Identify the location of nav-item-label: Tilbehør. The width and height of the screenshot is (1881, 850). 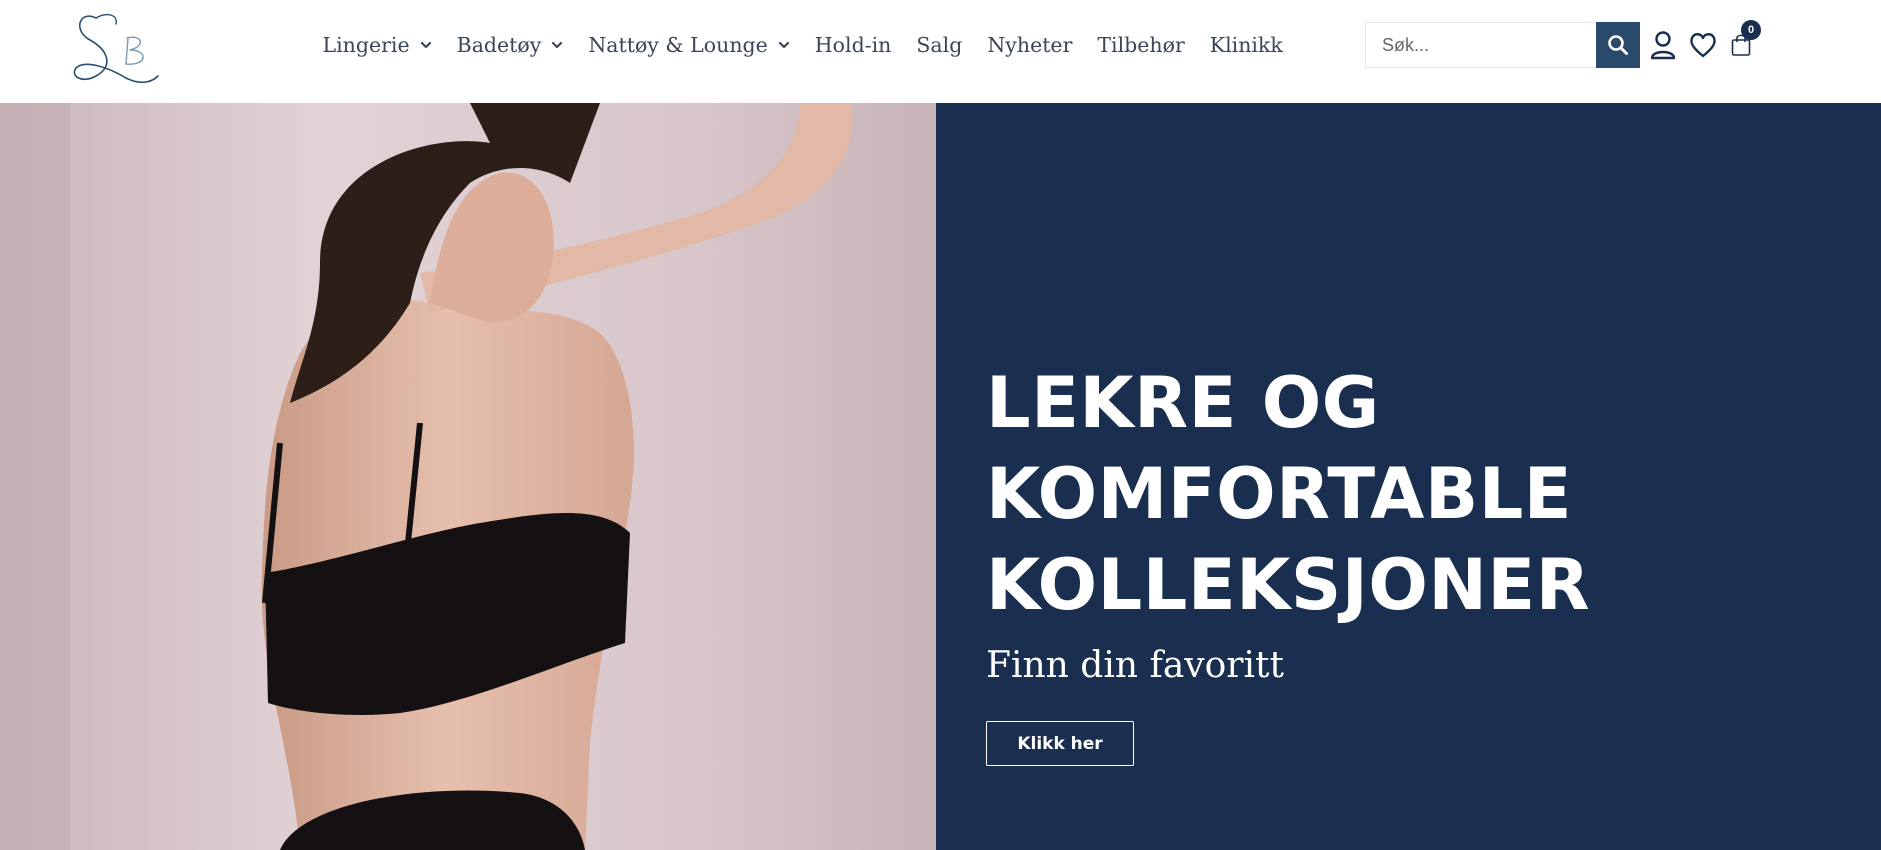
(1141, 45).